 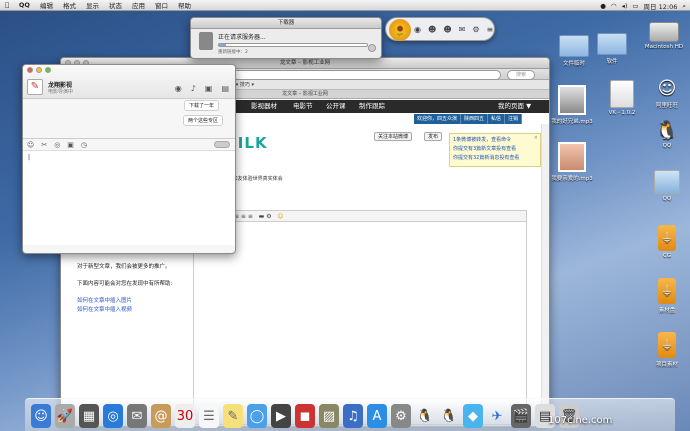 I want to click on desktop-icon-mp3-1: 我的好兄弟.mp3, so click(x=572, y=105).